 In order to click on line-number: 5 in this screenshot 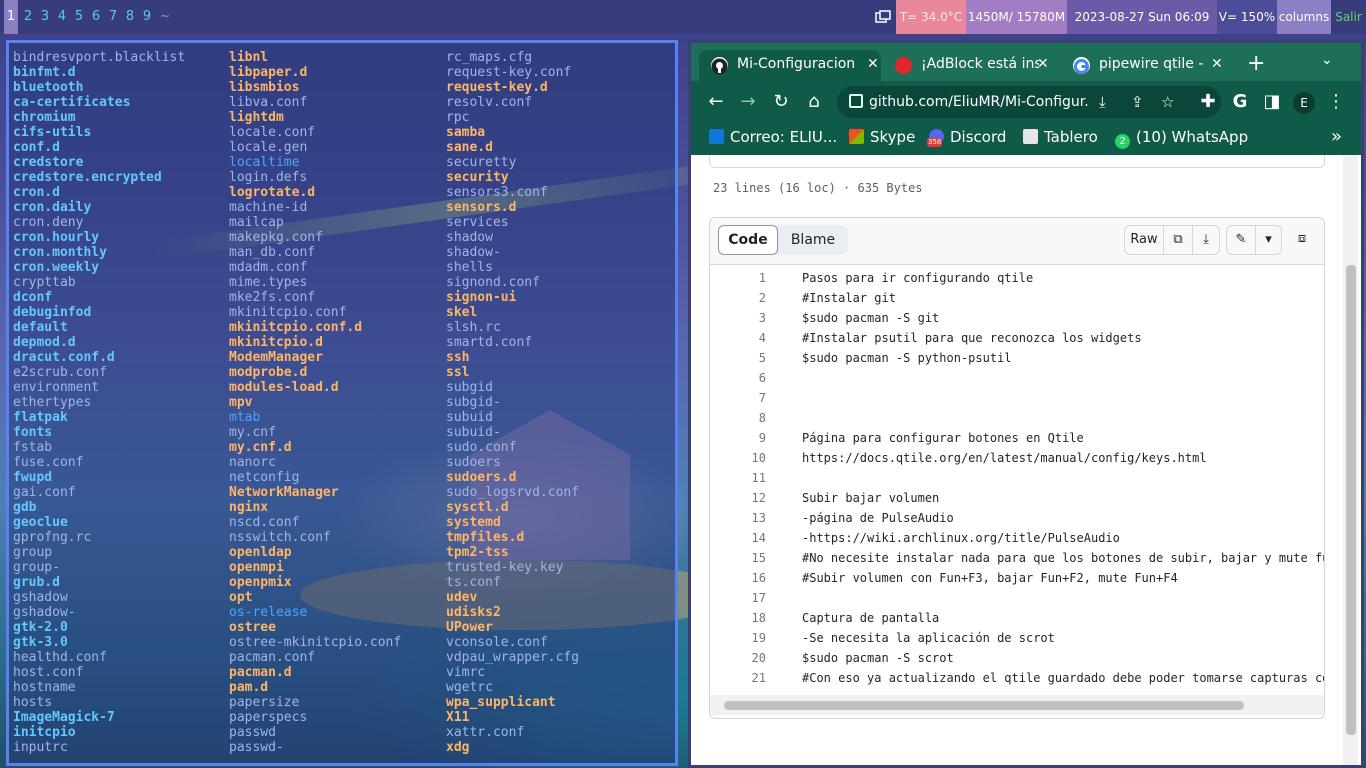, I will do `click(738, 358)`.